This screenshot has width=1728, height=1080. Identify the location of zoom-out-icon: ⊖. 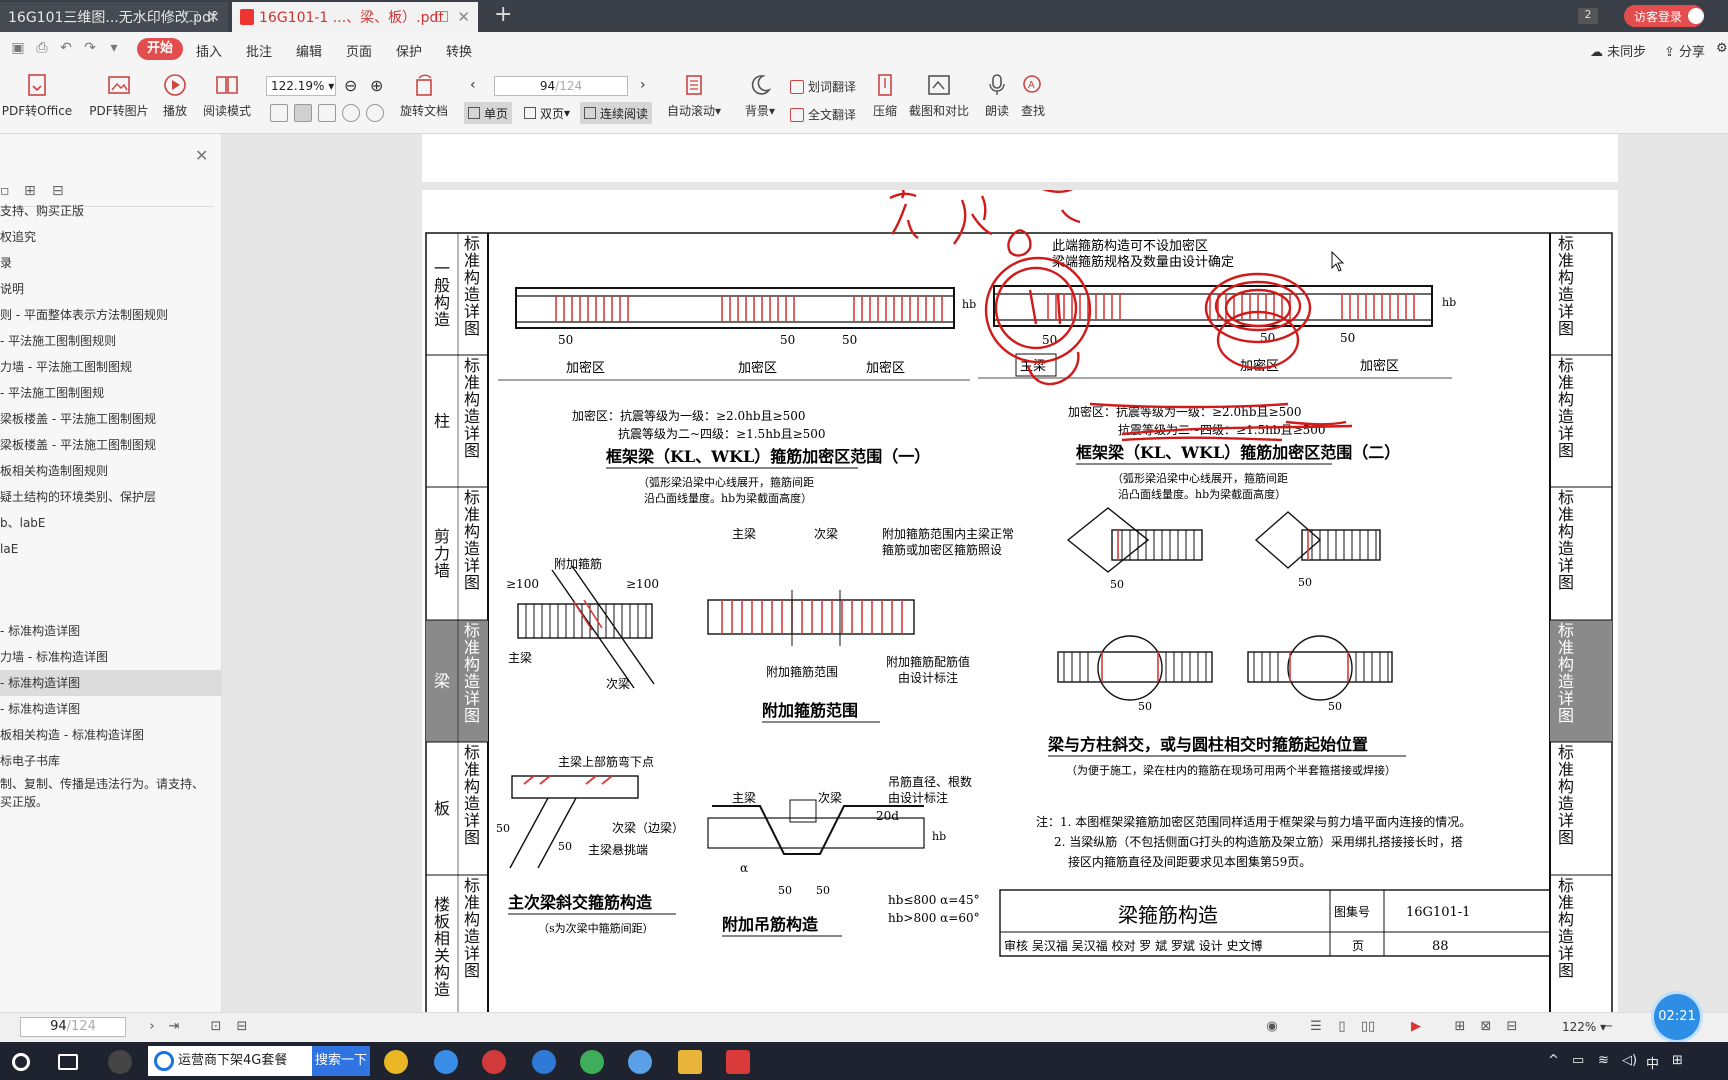
(350, 85).